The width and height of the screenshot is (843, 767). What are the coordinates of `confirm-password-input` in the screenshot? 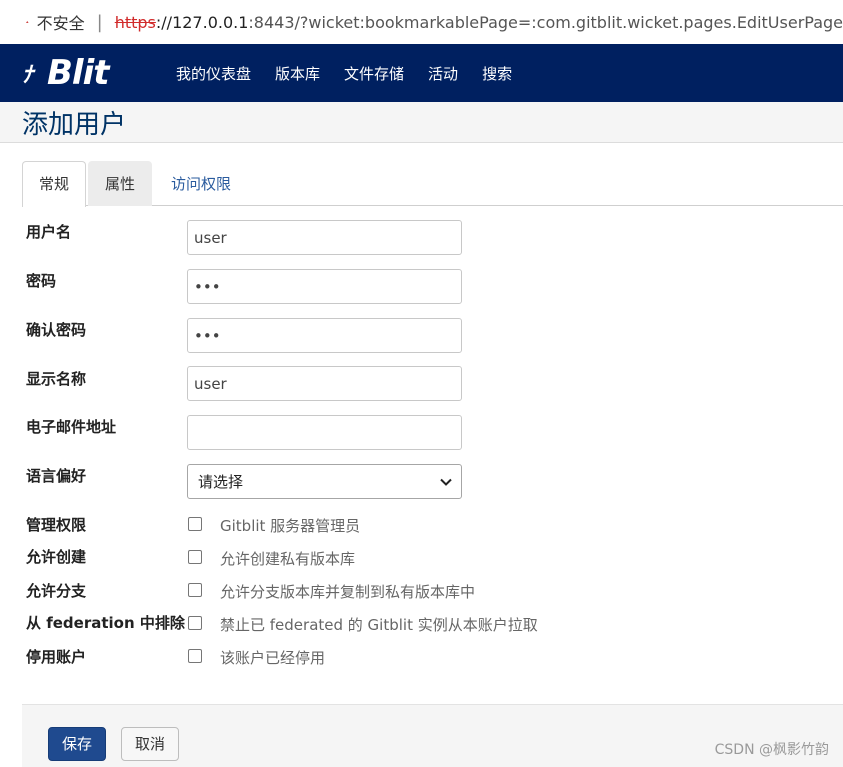 It's located at (324, 335).